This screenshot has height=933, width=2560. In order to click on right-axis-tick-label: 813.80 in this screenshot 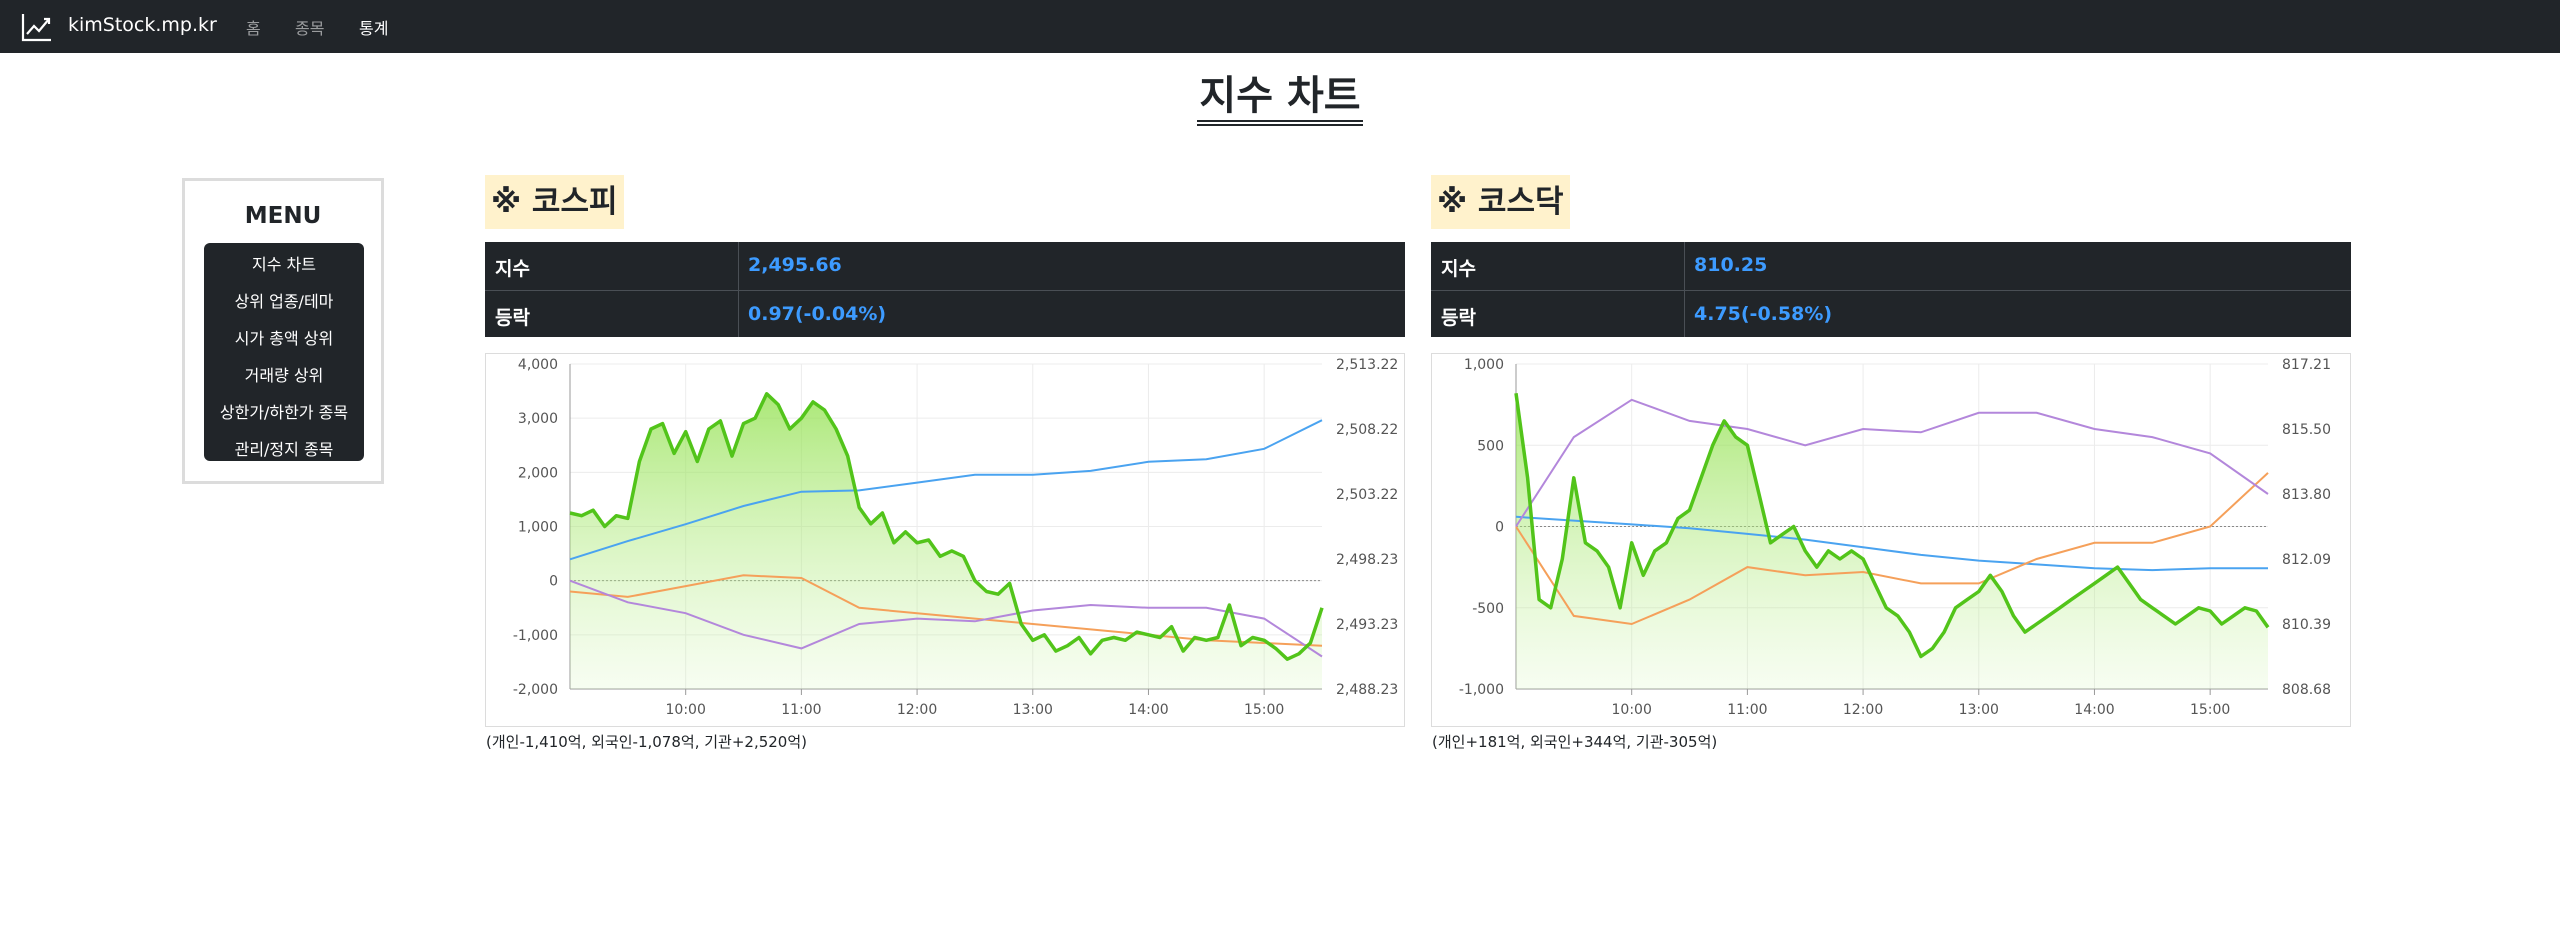, I will do `click(2306, 495)`.